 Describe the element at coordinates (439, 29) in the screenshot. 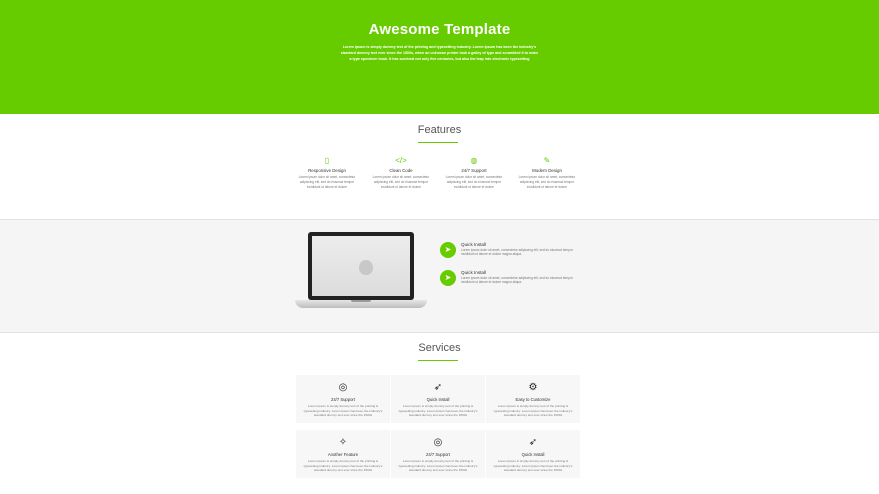

I see `hero-title: Awesome Template` at that location.